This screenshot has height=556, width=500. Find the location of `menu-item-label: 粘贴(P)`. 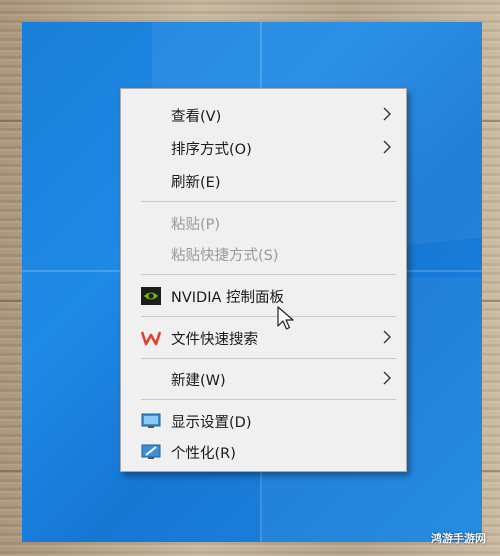

menu-item-label: 粘贴(P) is located at coordinates (196, 224).